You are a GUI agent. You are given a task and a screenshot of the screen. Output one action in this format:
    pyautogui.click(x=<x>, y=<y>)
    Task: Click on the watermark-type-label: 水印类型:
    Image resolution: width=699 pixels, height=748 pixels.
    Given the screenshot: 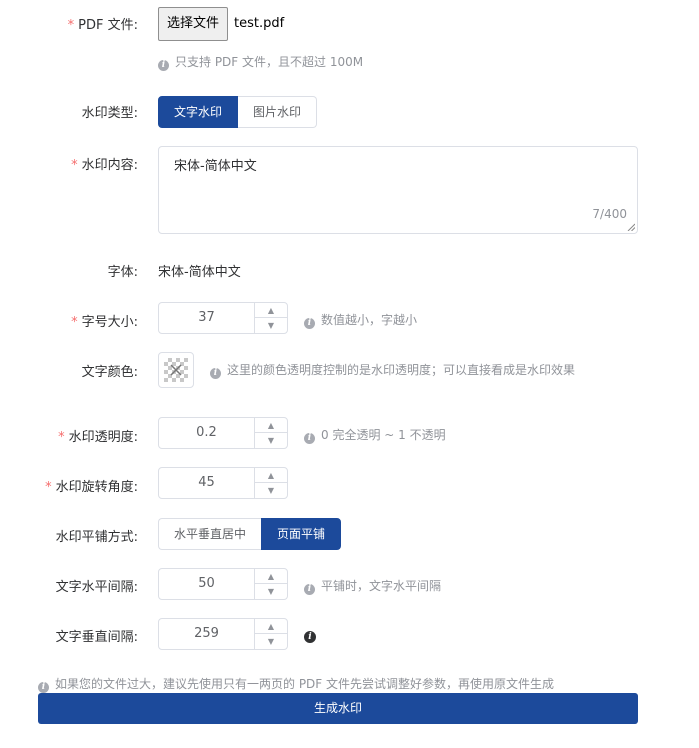 What is the action you would take?
    pyautogui.click(x=109, y=113)
    